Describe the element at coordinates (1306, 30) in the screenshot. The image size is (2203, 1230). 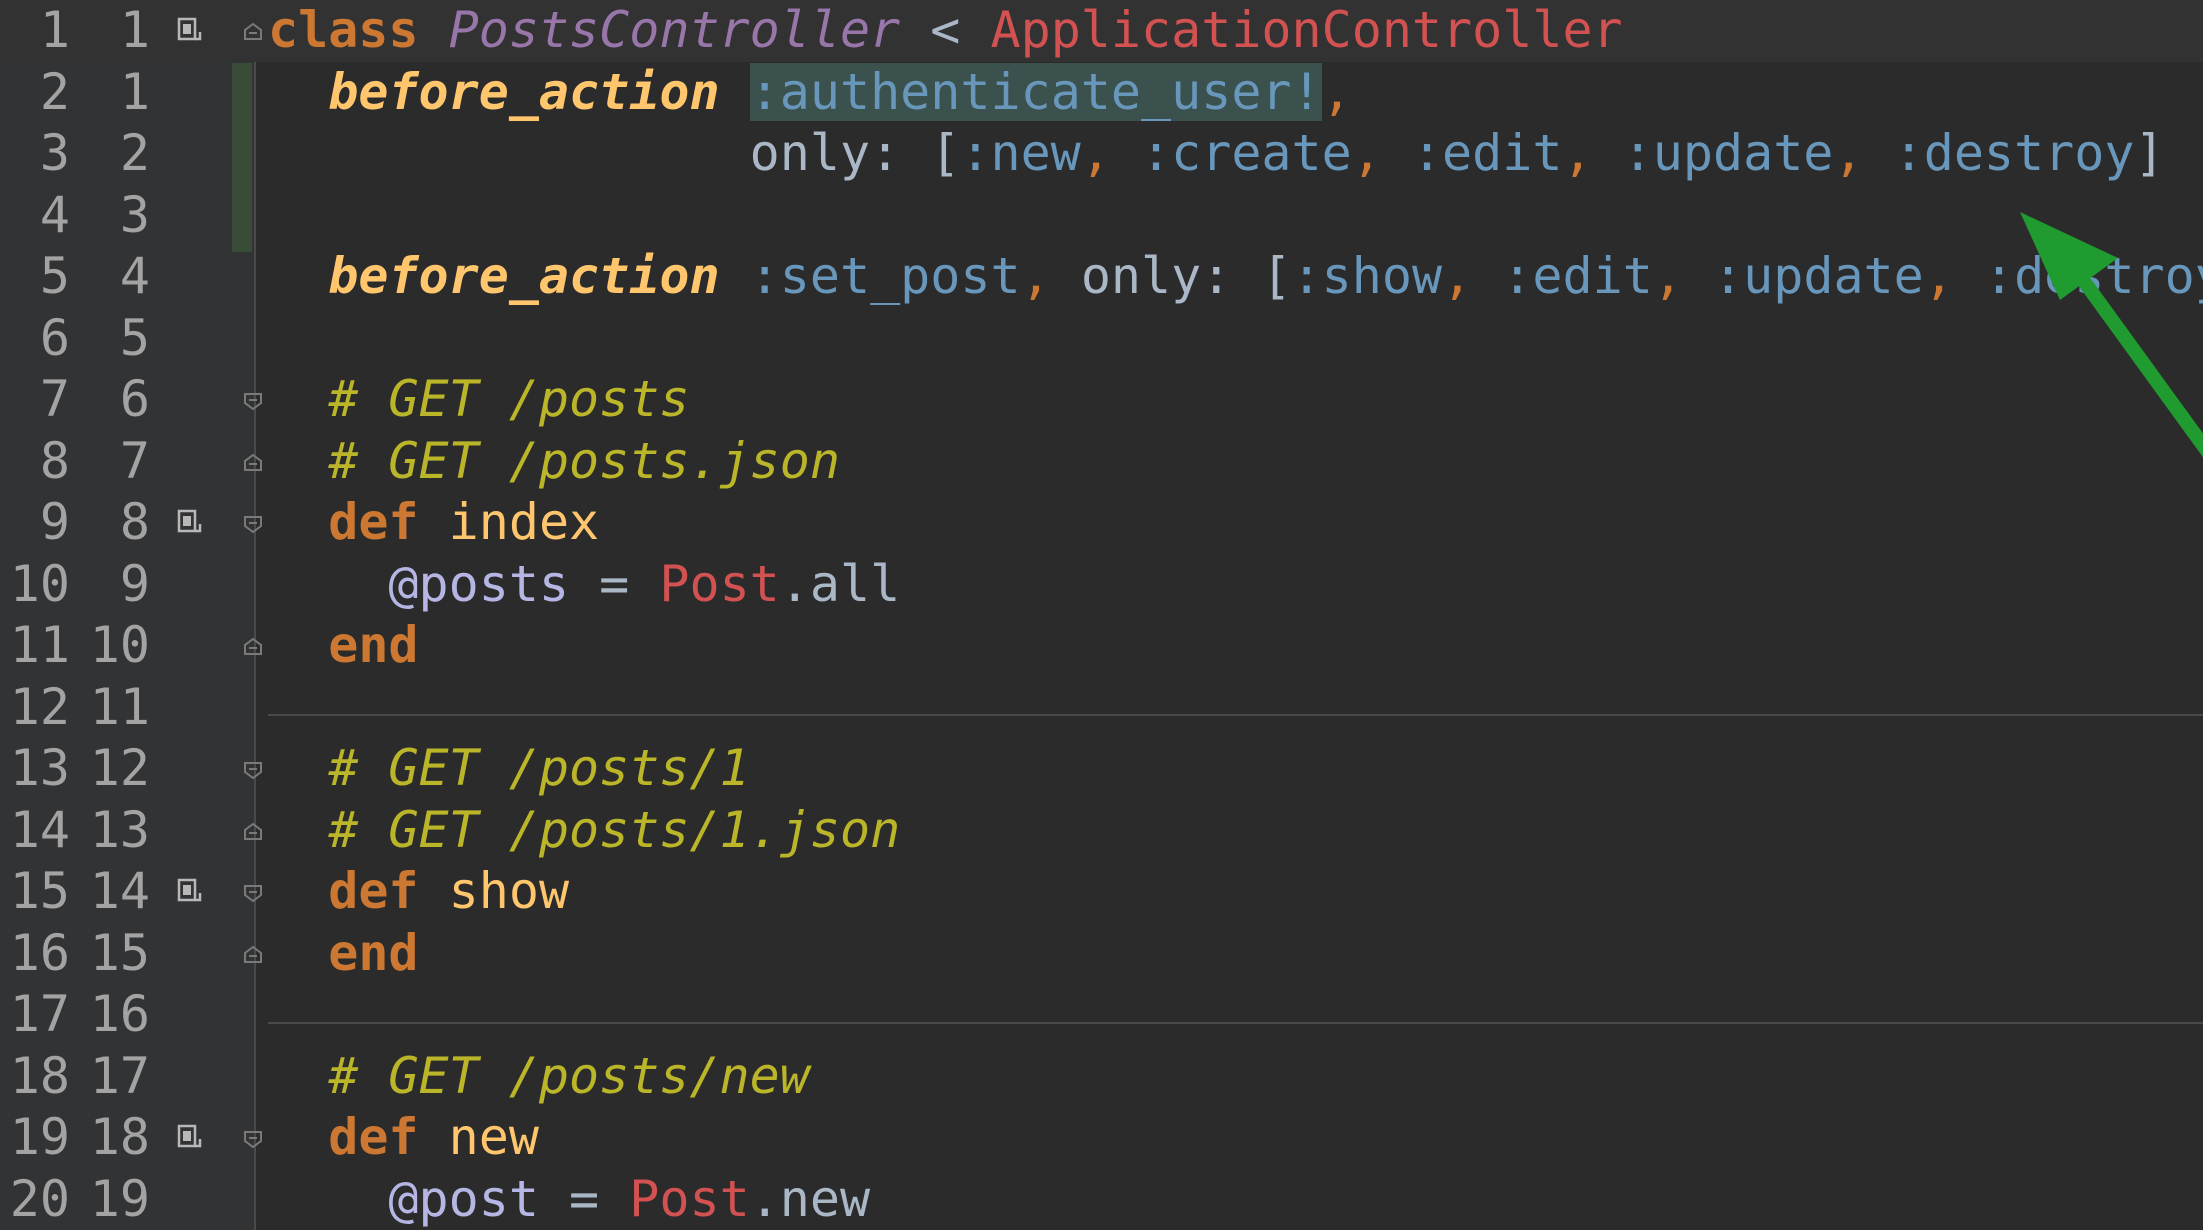
I see `code-token: ApplicationController` at that location.